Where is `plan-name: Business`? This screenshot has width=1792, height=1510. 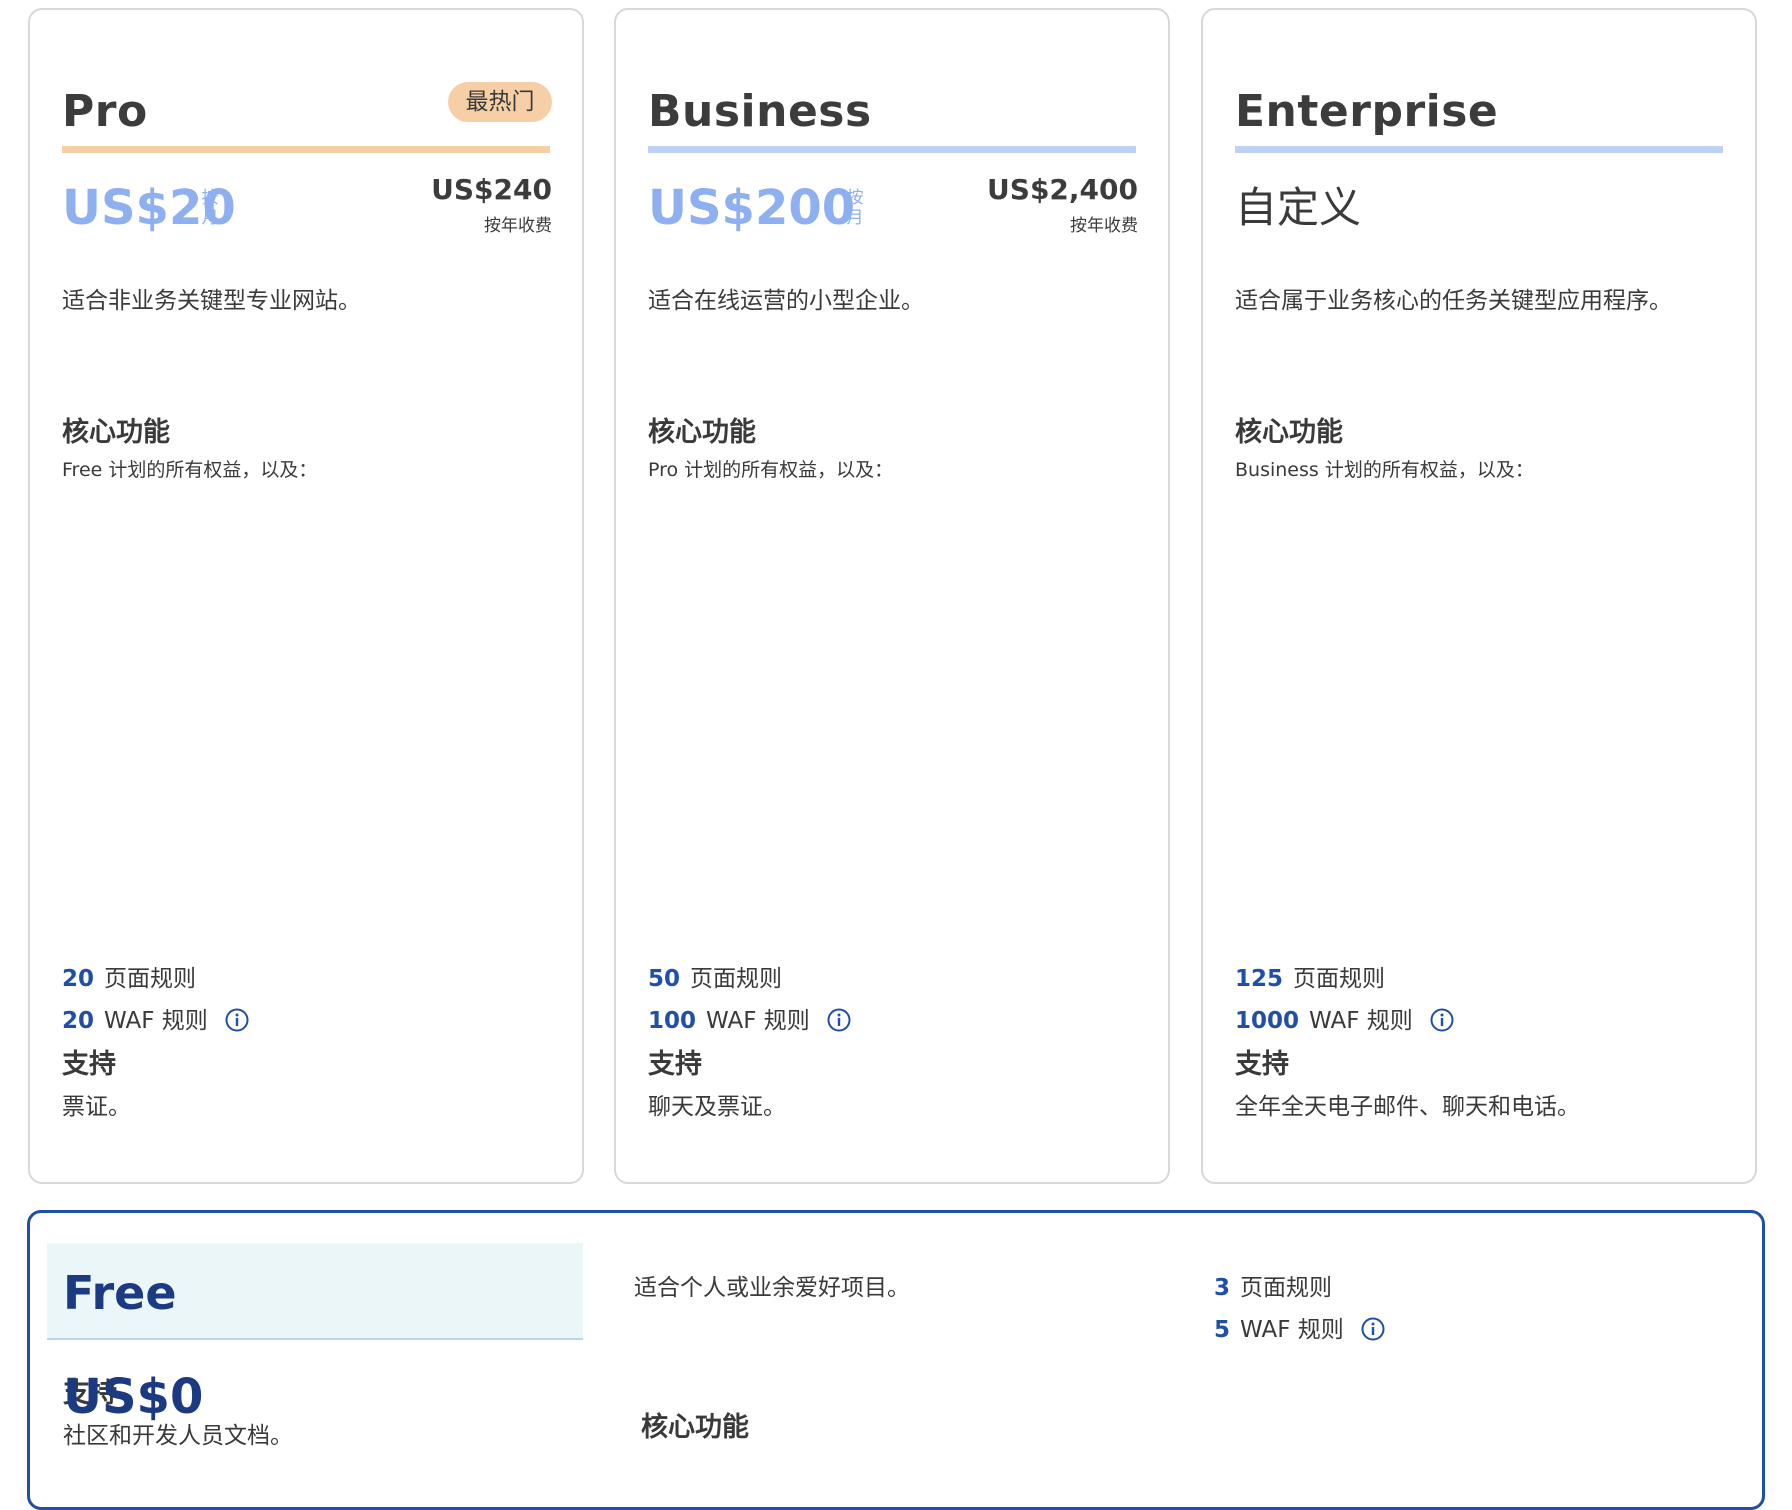
plan-name: Business is located at coordinates (760, 111).